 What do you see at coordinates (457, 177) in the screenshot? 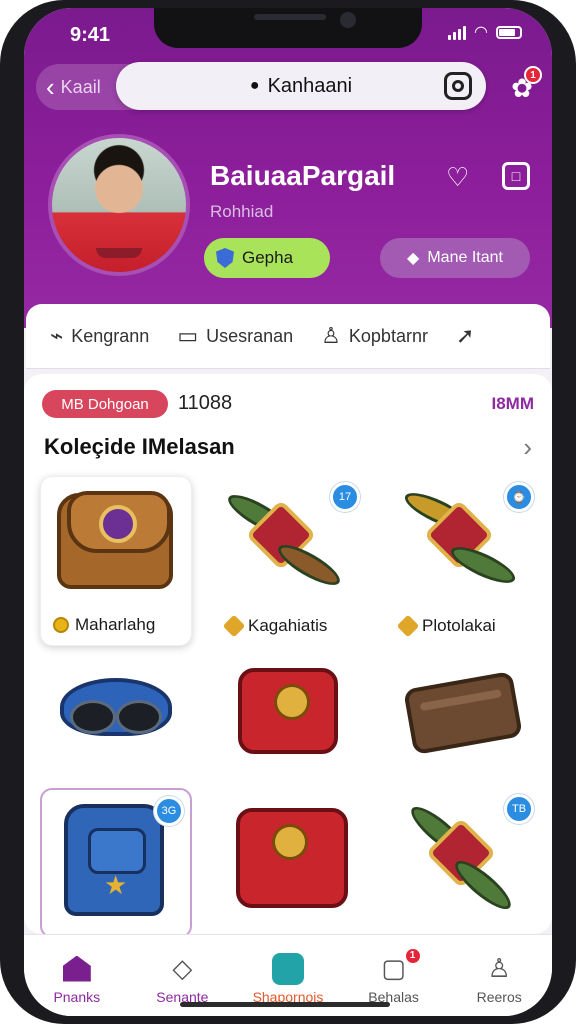
I see `chat-icon: ♡` at bounding box center [457, 177].